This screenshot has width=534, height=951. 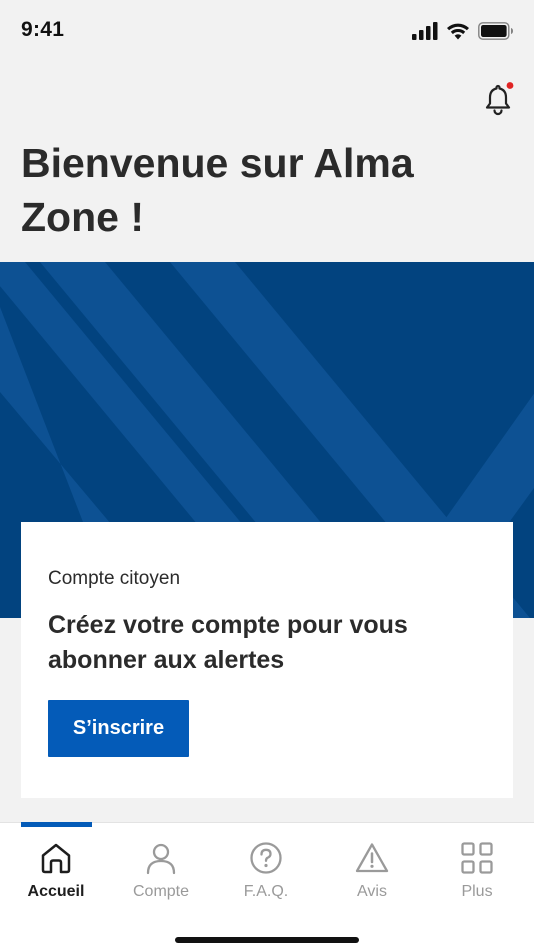 What do you see at coordinates (56, 858) in the screenshot?
I see `home-icon` at bounding box center [56, 858].